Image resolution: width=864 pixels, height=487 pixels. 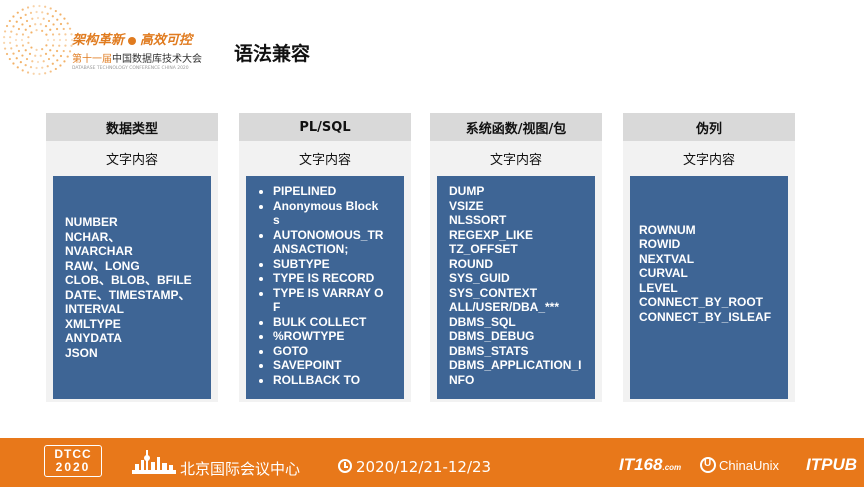 What do you see at coordinates (137, 38) in the screenshot?
I see `logo-slogan: 架构革新 高效可控` at bounding box center [137, 38].